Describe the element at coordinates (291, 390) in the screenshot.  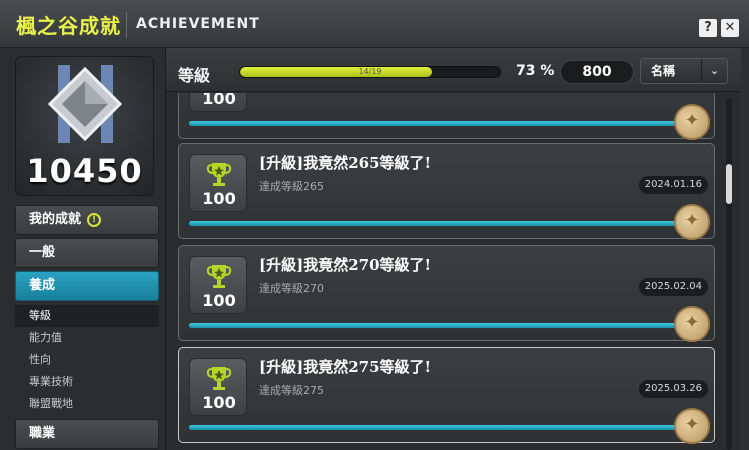
I see `achievement-description: 達成等級275` at that location.